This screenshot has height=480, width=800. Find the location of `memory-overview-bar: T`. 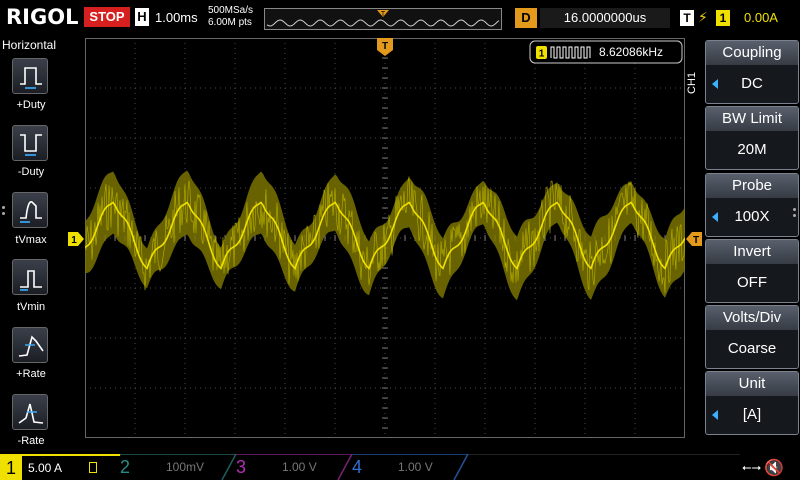

memory-overview-bar: T is located at coordinates (383, 19).